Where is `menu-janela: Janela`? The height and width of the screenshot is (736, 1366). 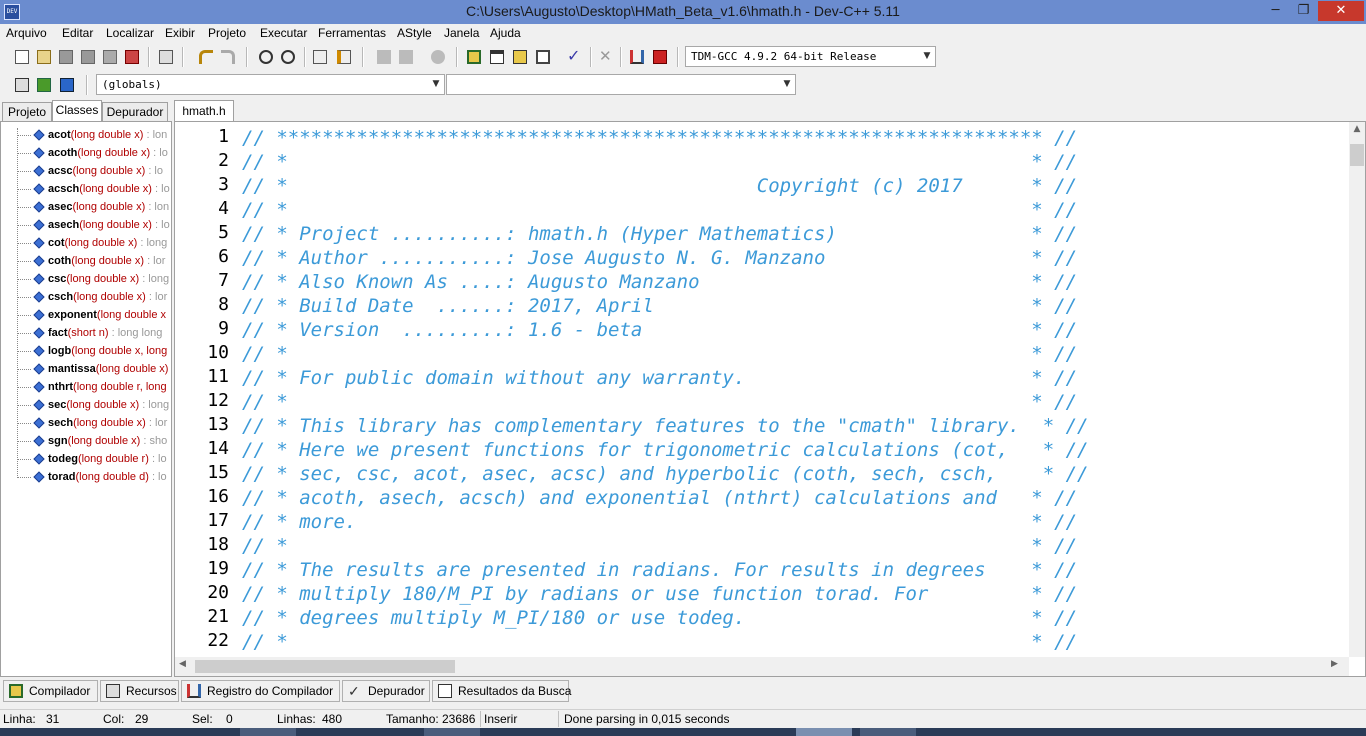 menu-janela: Janela is located at coordinates (461, 33).